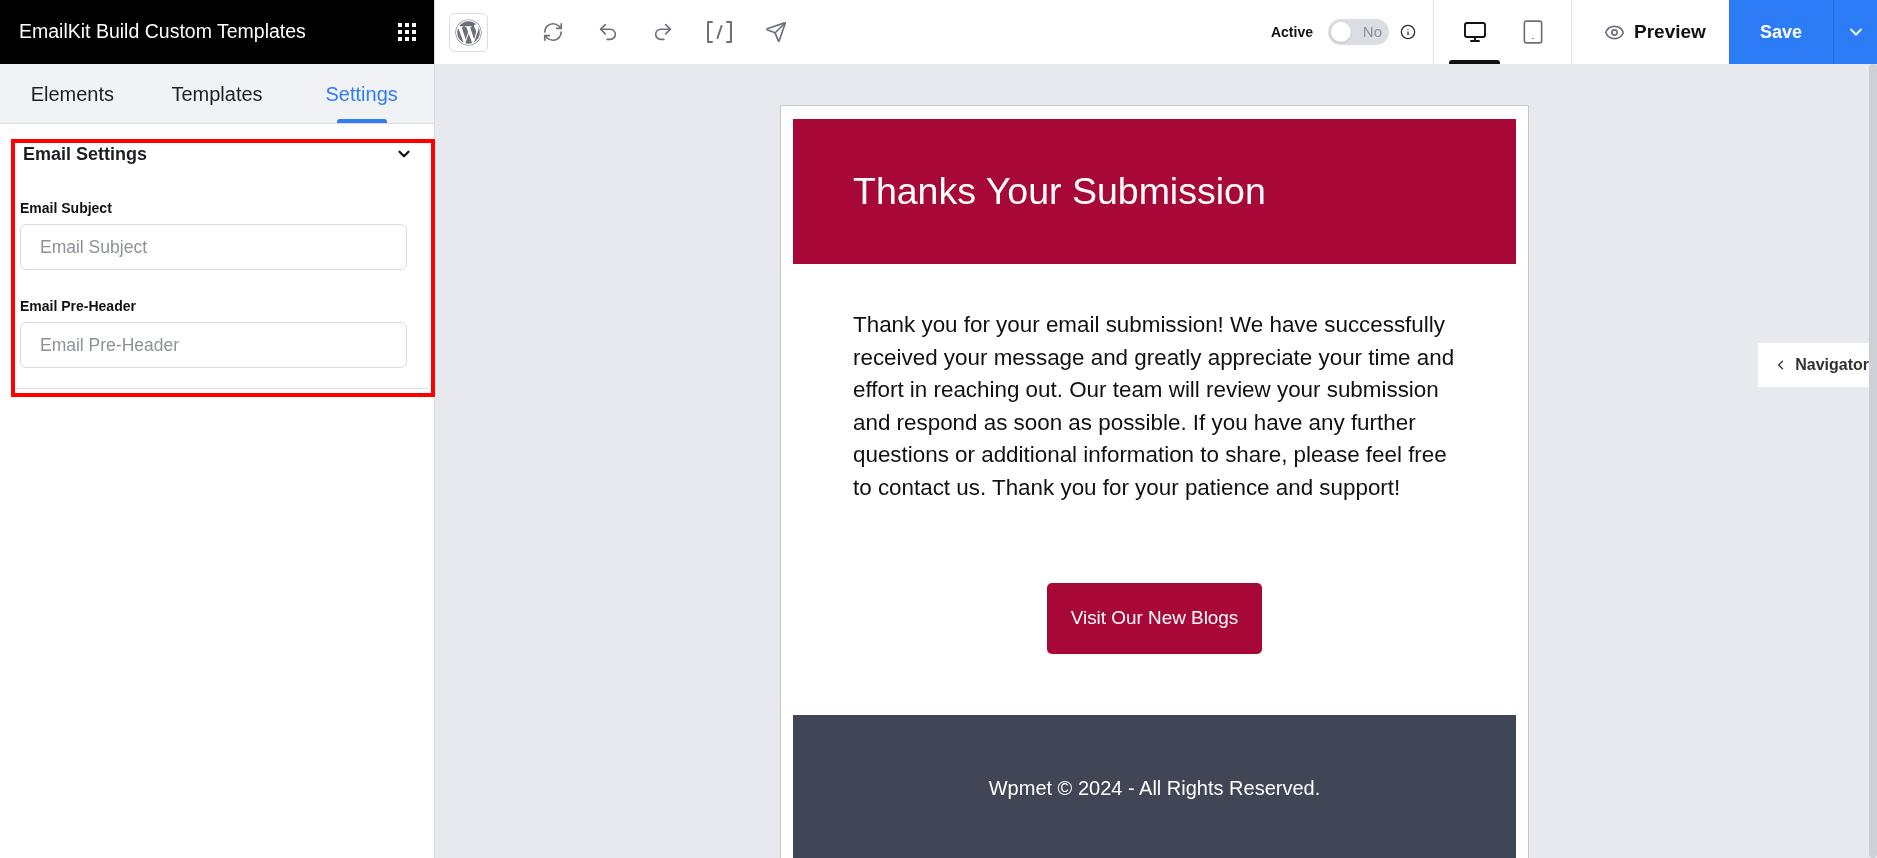 The width and height of the screenshot is (1877, 858). I want to click on email-body-text: Thank you for your email submission! We have successfully received your message and greatly appreciate your time and effort in reaching out. Our team will review your submission and respond as soon as possible. If you have any further questions or additional information to share, please feel free to contact us. Thank you for your patience and support!, so click(1154, 406).